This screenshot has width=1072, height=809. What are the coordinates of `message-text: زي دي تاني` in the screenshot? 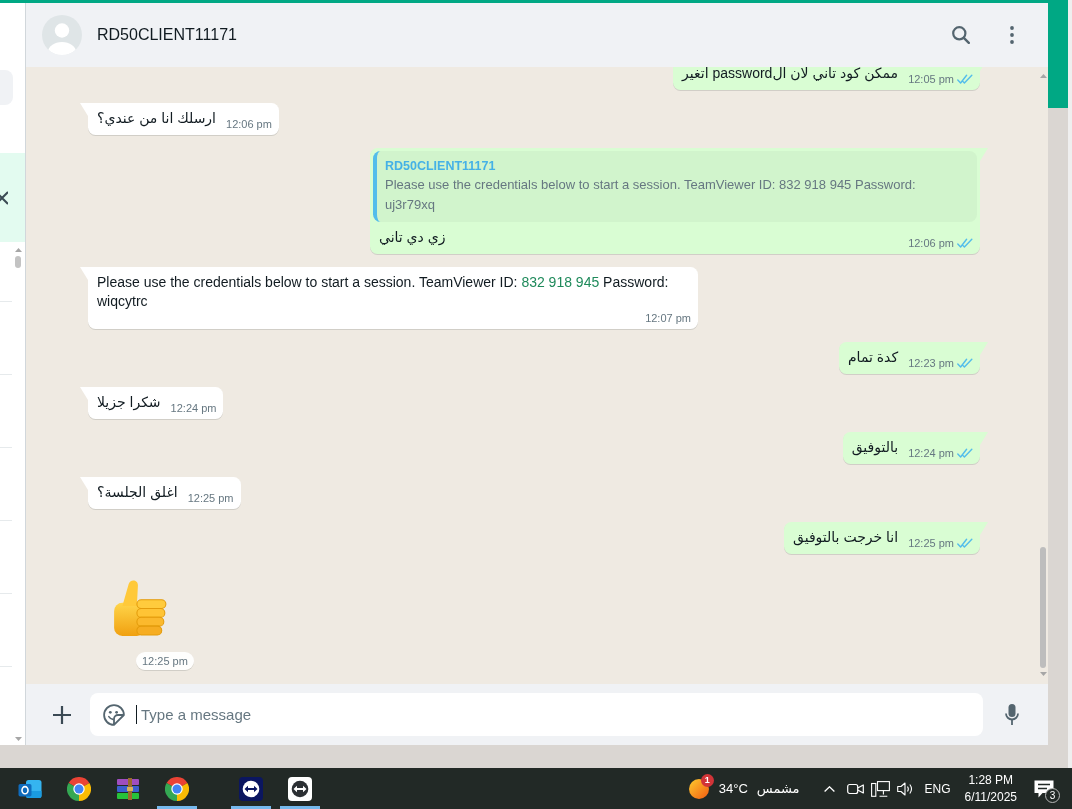 It's located at (412, 237).